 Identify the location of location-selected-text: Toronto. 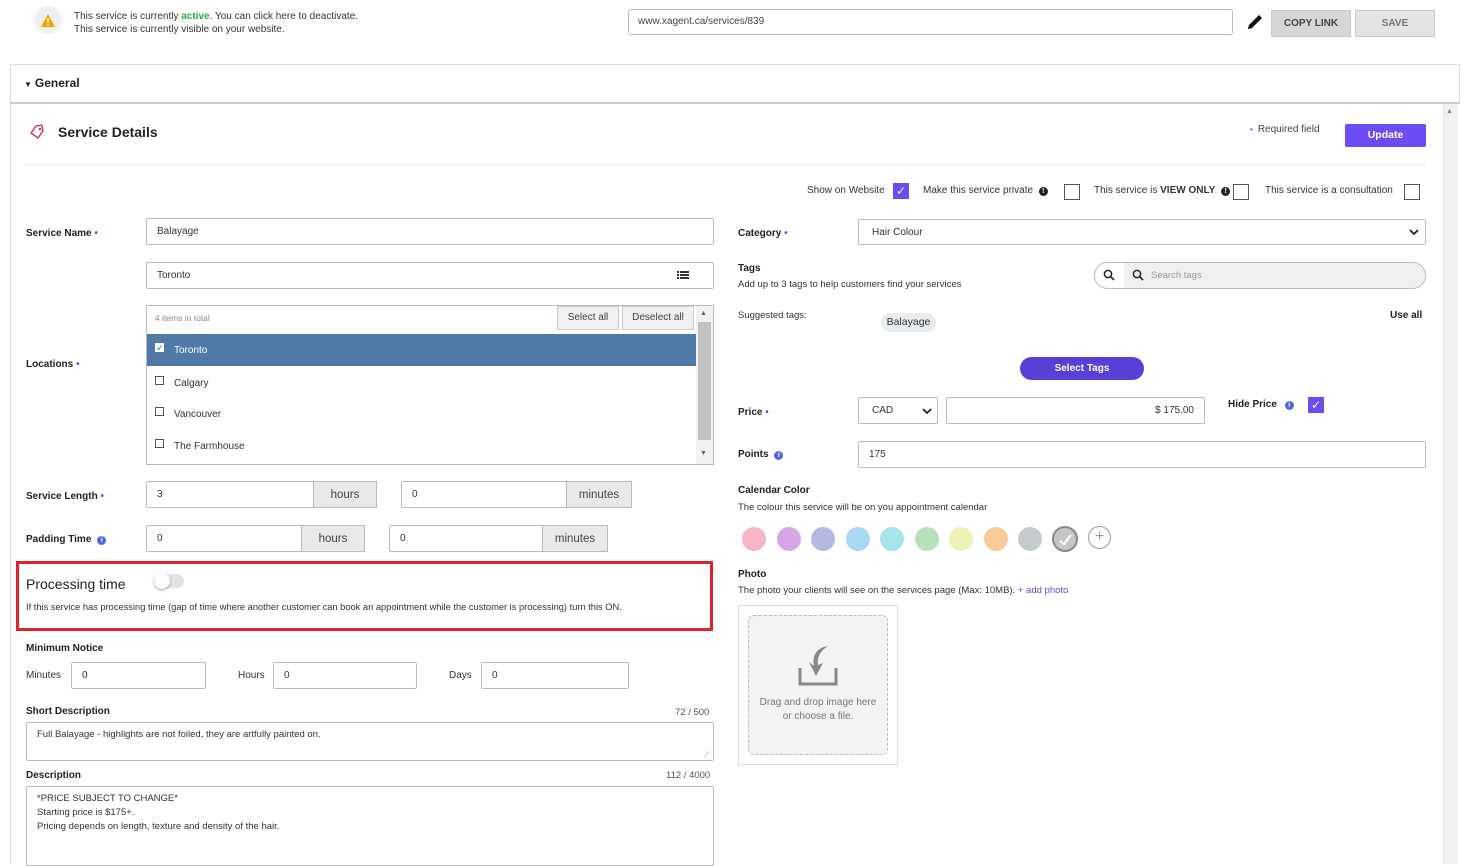
(174, 275).